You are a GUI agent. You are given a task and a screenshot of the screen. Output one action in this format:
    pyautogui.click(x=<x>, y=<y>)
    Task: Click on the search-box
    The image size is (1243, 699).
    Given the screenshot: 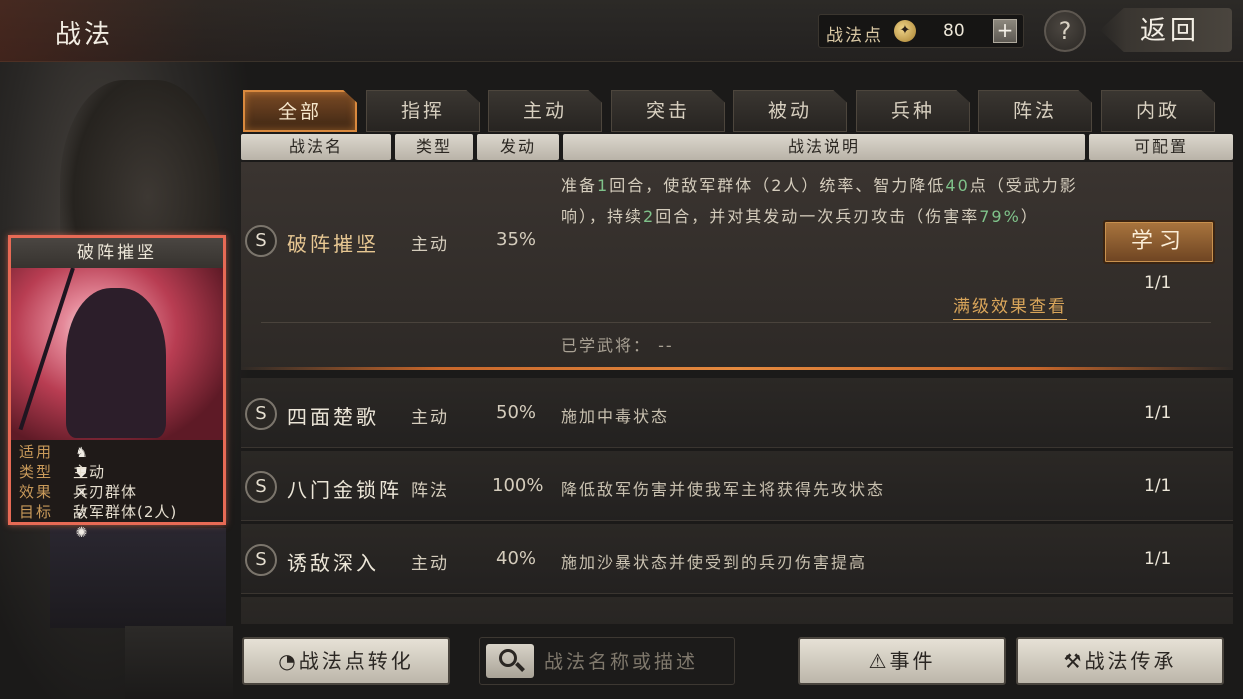 What is the action you would take?
    pyautogui.click(x=607, y=661)
    